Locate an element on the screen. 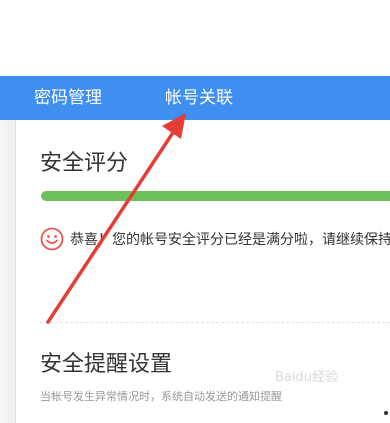 This screenshot has height=423, width=390. security-alert-title: 安全提醒设置 is located at coordinates (106, 364).